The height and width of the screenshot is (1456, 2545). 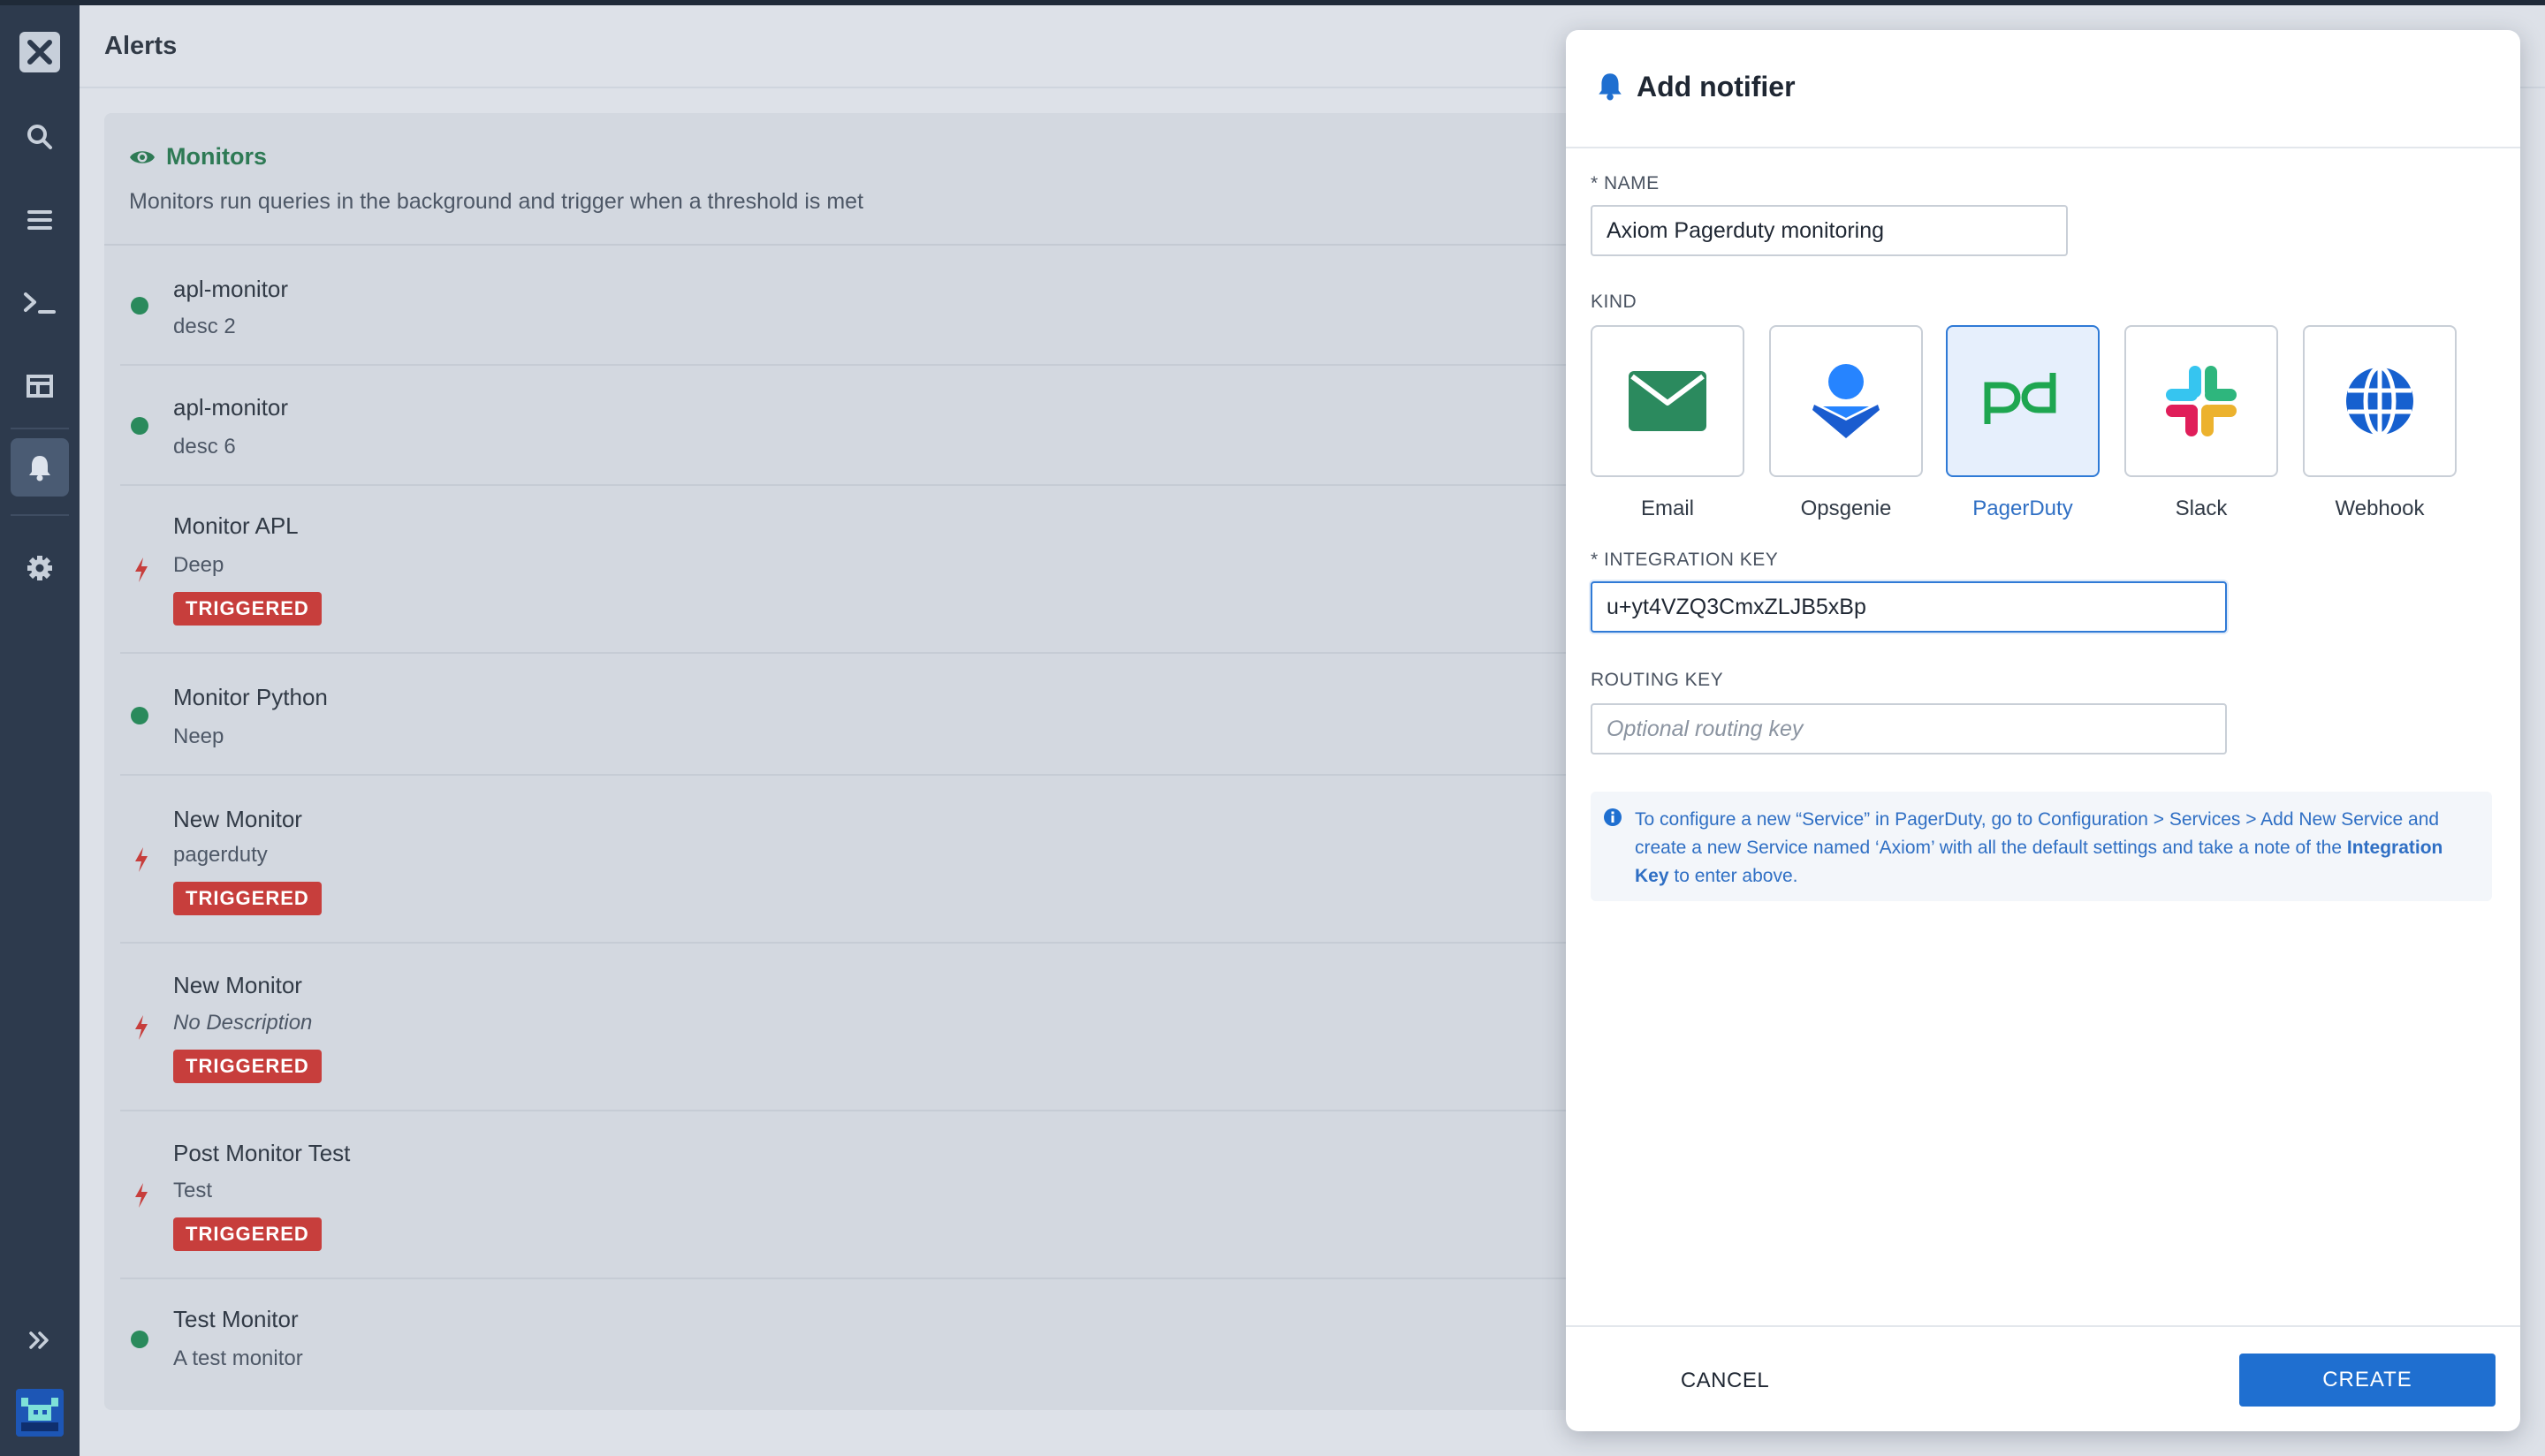 I want to click on monitor-name: Monitor APL, so click(x=236, y=525).